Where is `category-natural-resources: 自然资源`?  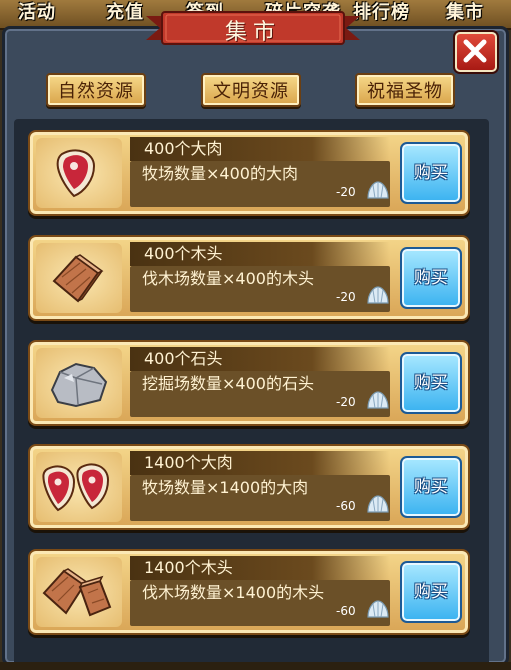
category-natural-resources: 自然资源 is located at coordinates (96, 90).